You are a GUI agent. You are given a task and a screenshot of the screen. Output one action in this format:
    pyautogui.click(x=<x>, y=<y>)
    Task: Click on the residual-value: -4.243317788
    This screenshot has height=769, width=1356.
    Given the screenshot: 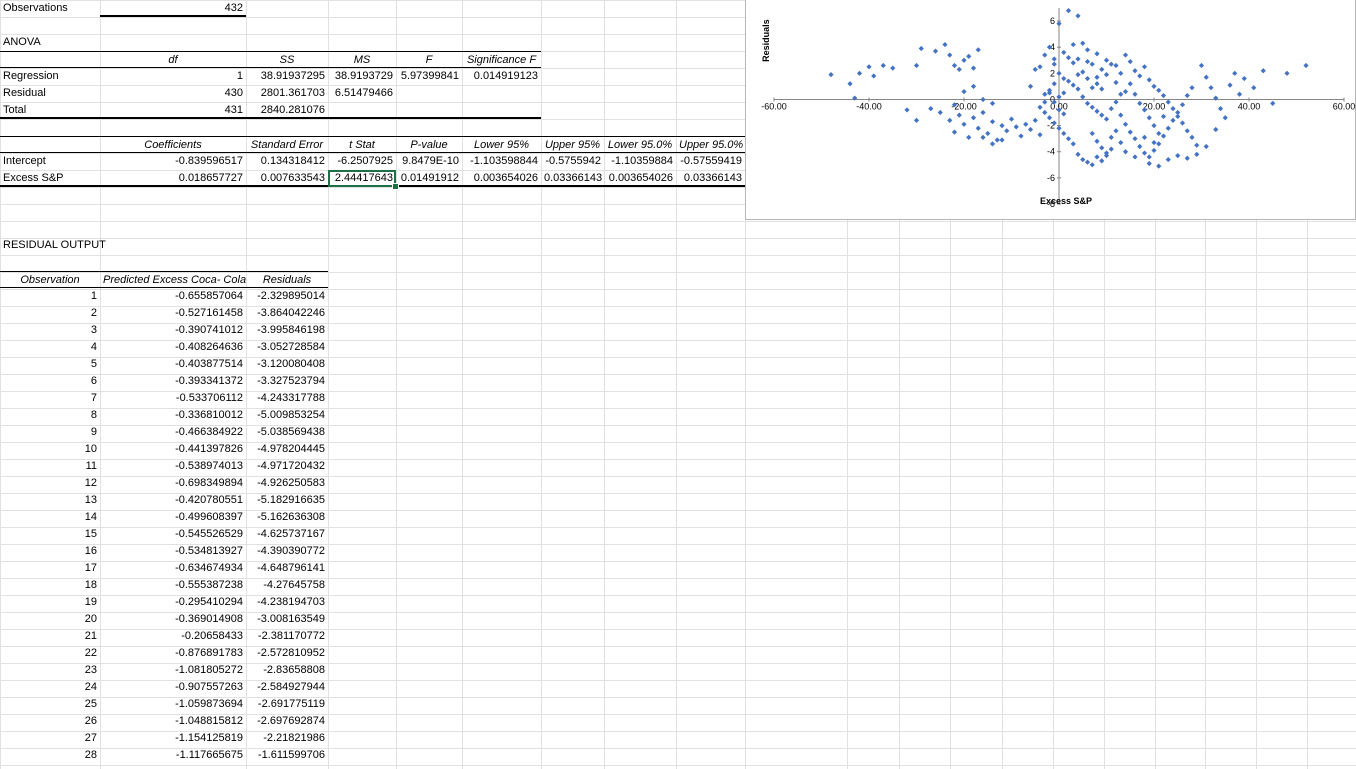 What is the action you would take?
    pyautogui.click(x=287, y=398)
    